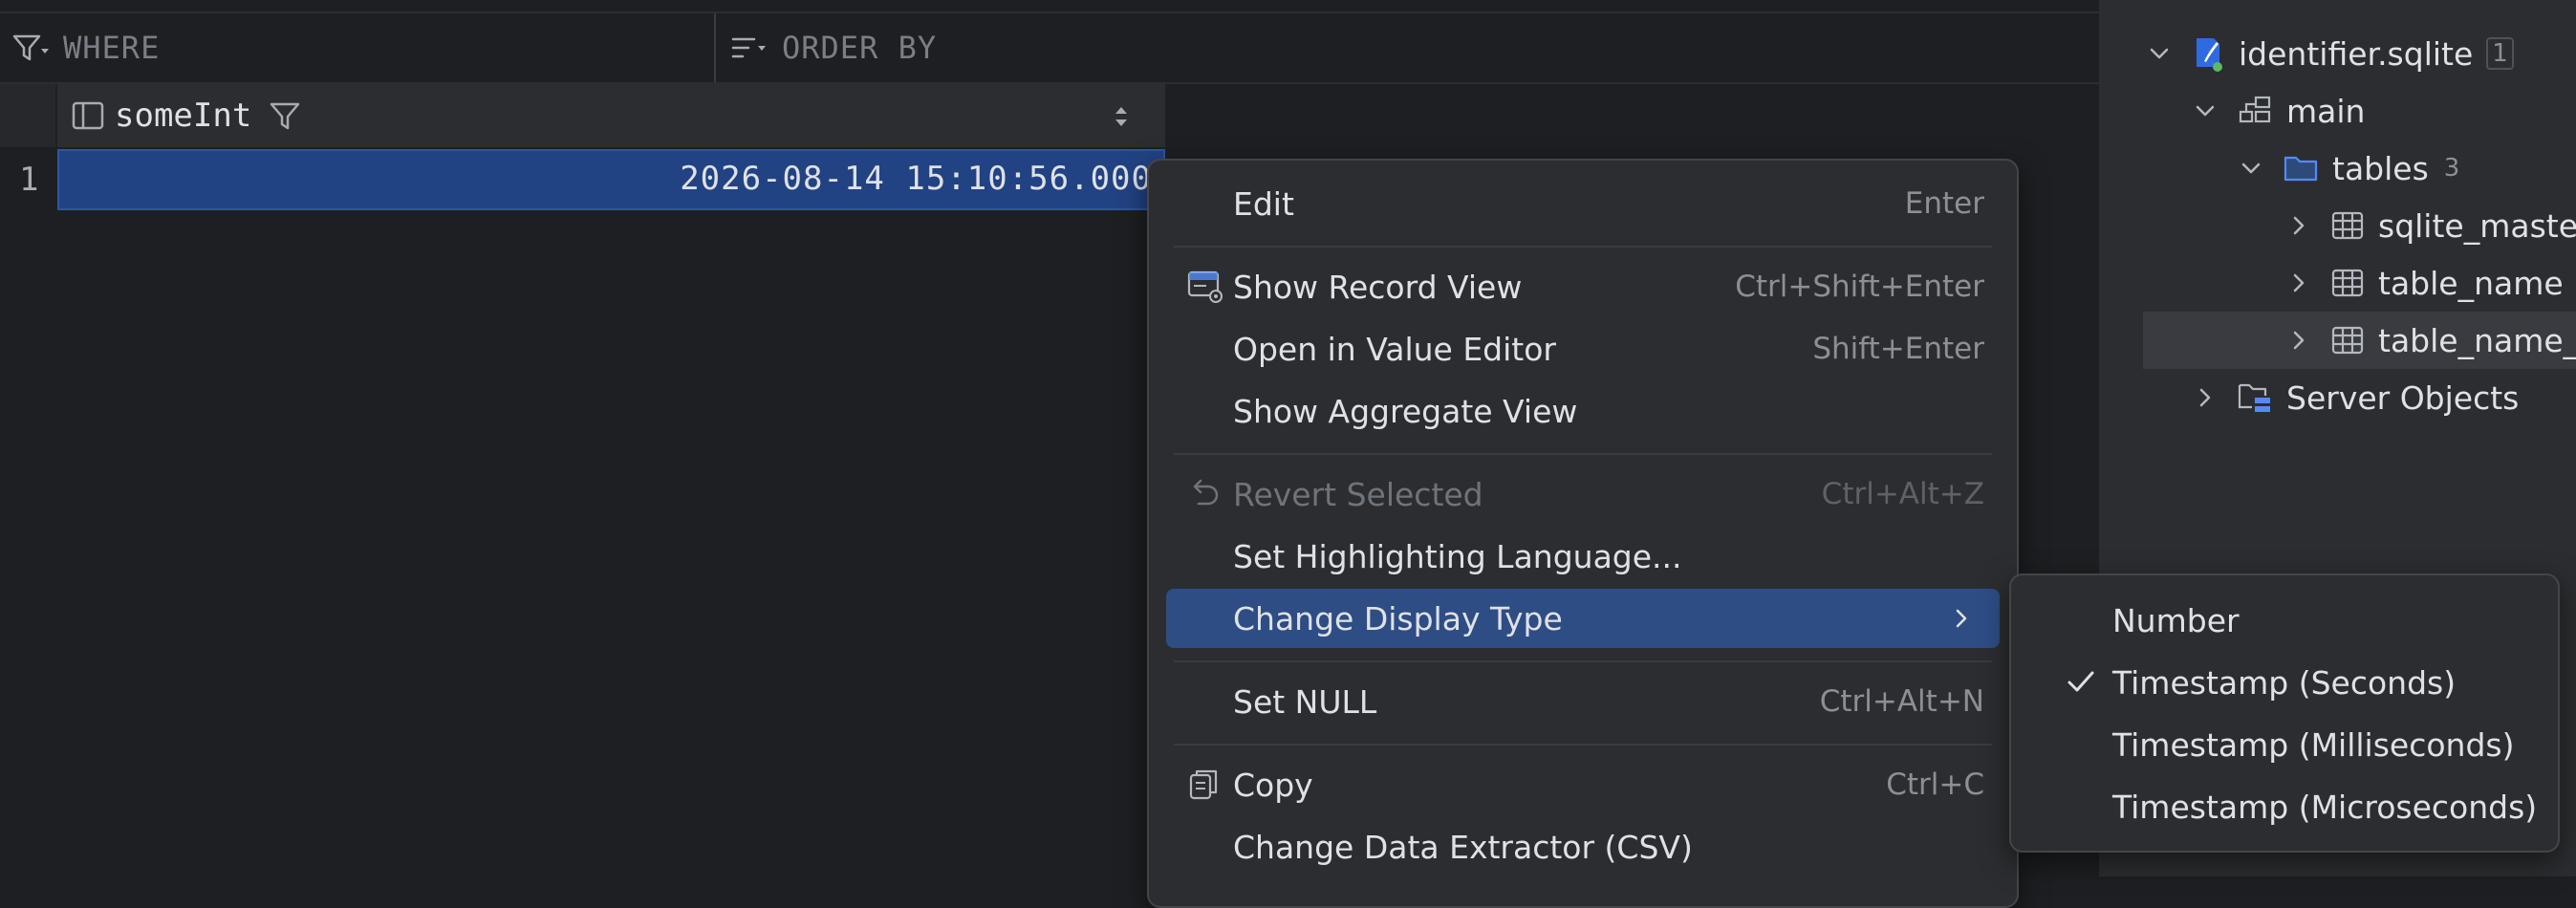 Image resolution: width=2576 pixels, height=908 pixels. Describe the element at coordinates (1583, 618) in the screenshot. I see `menu-item-change-display-type: Change Display Type` at that location.